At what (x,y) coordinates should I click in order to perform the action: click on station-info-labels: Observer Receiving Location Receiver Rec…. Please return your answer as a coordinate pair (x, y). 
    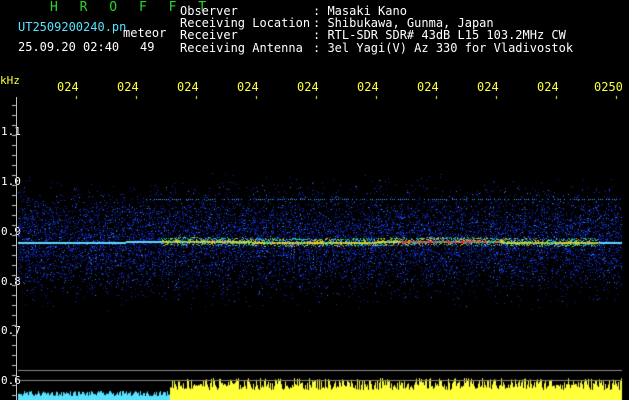
    Looking at the image, I should click on (245, 29).